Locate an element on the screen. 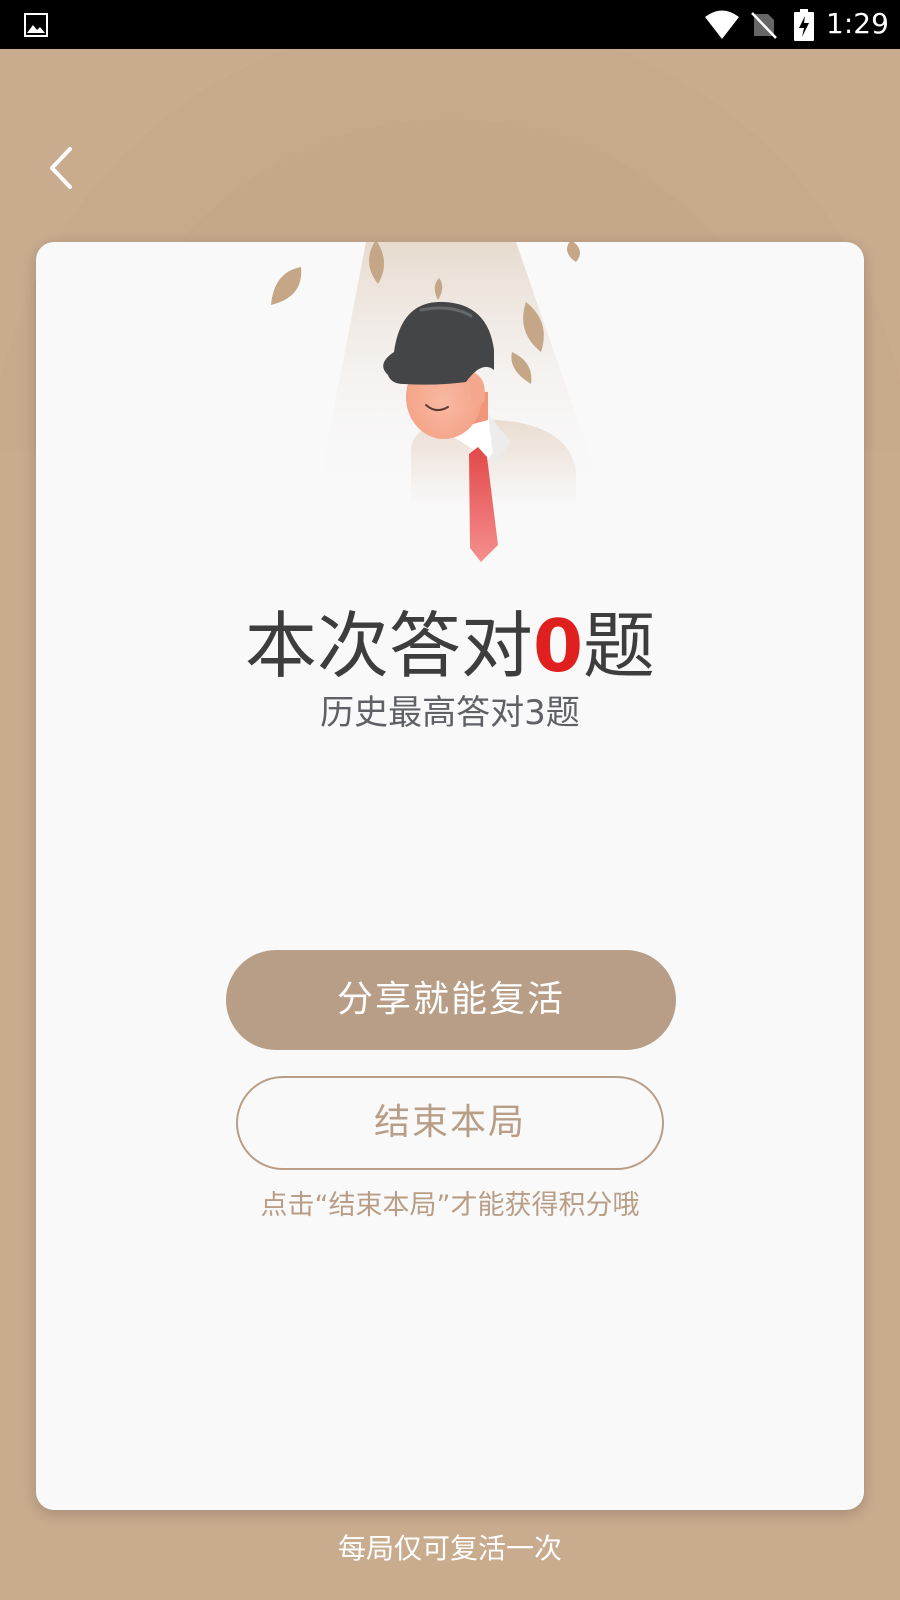  best-score-text: 历史最高答对3题 is located at coordinates (450, 713).